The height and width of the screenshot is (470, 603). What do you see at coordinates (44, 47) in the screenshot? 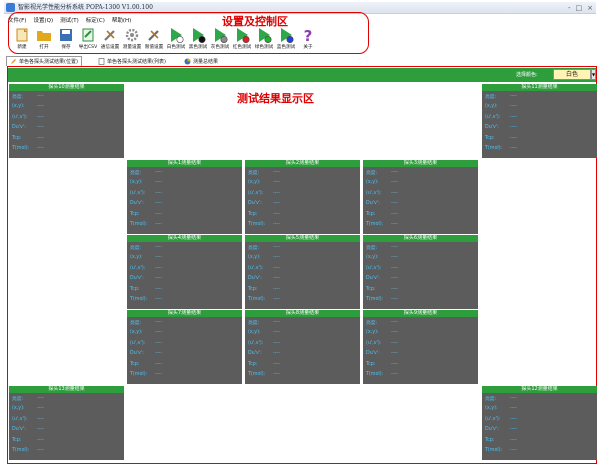
I see `toolbar-button-label: 打开` at bounding box center [44, 47].